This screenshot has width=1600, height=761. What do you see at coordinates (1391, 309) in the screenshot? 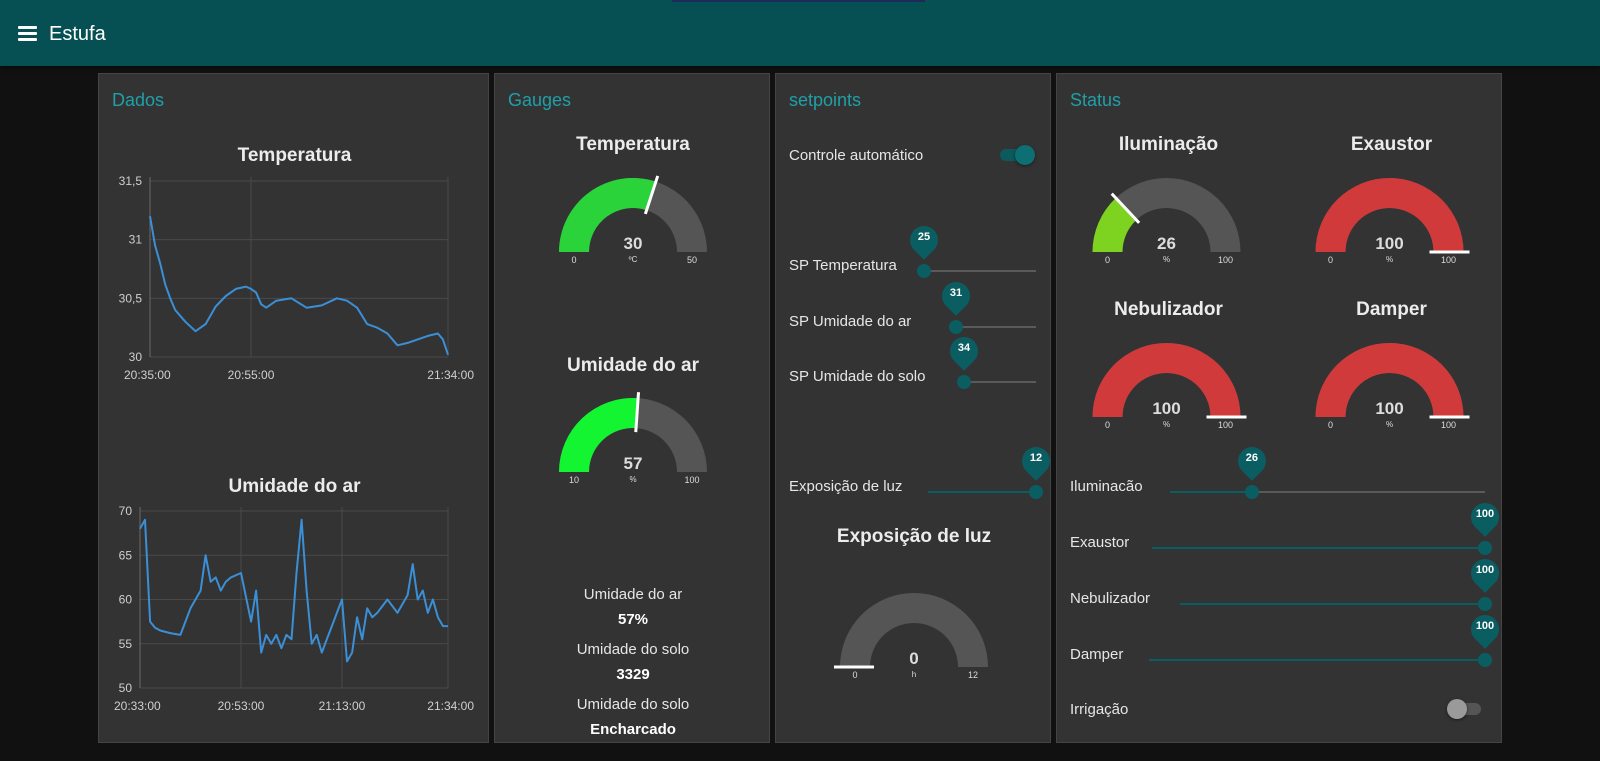
I see `gauge-title-damper: Damper` at bounding box center [1391, 309].